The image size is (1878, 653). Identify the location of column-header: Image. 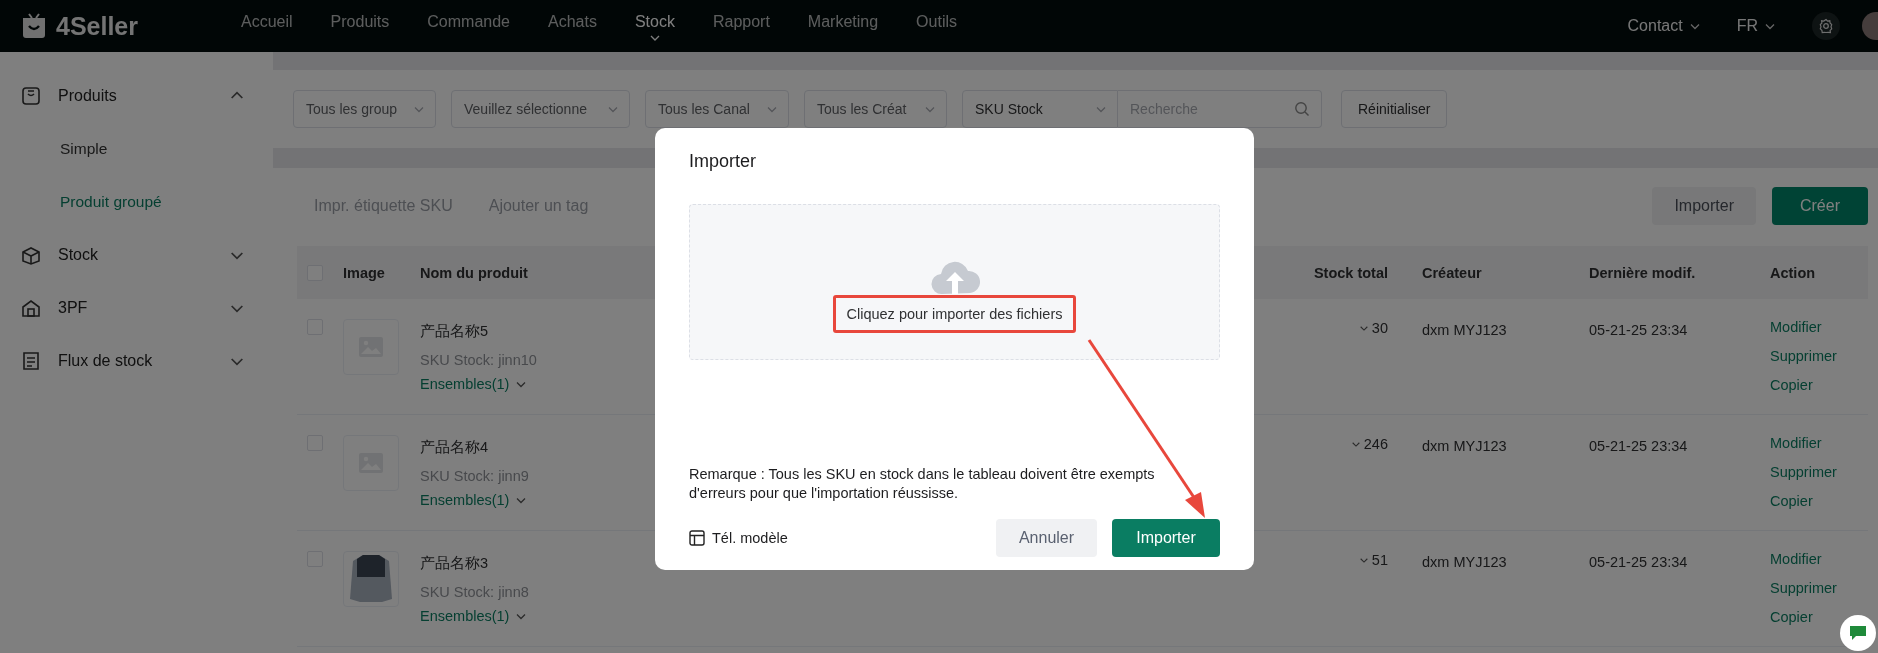
(364, 272).